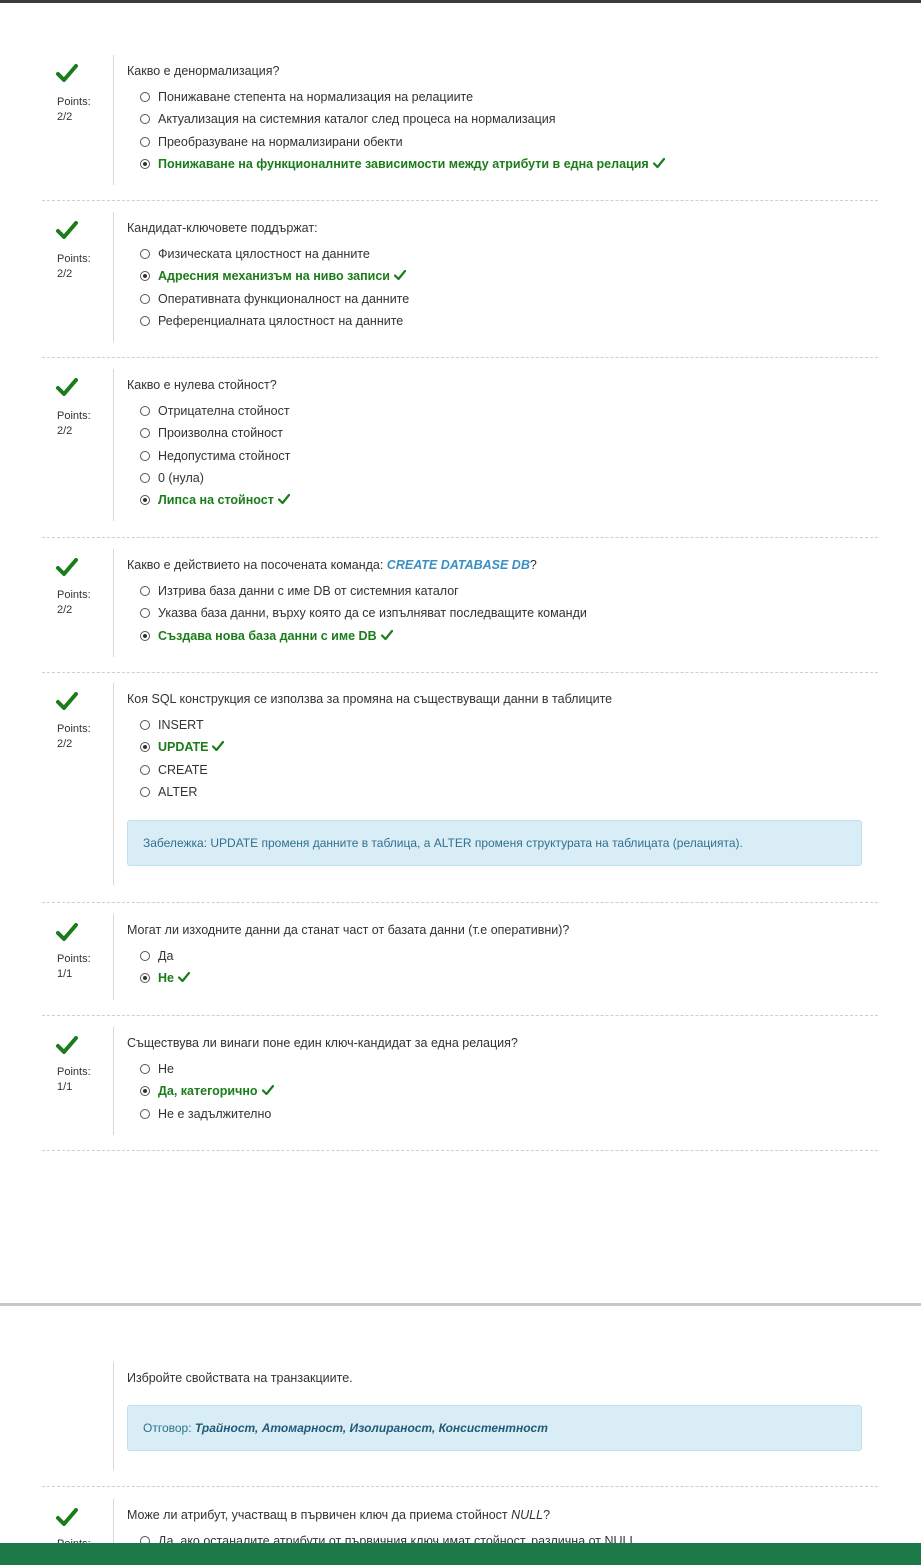  I want to click on question-text: Какво е денормализация?, so click(203, 71).